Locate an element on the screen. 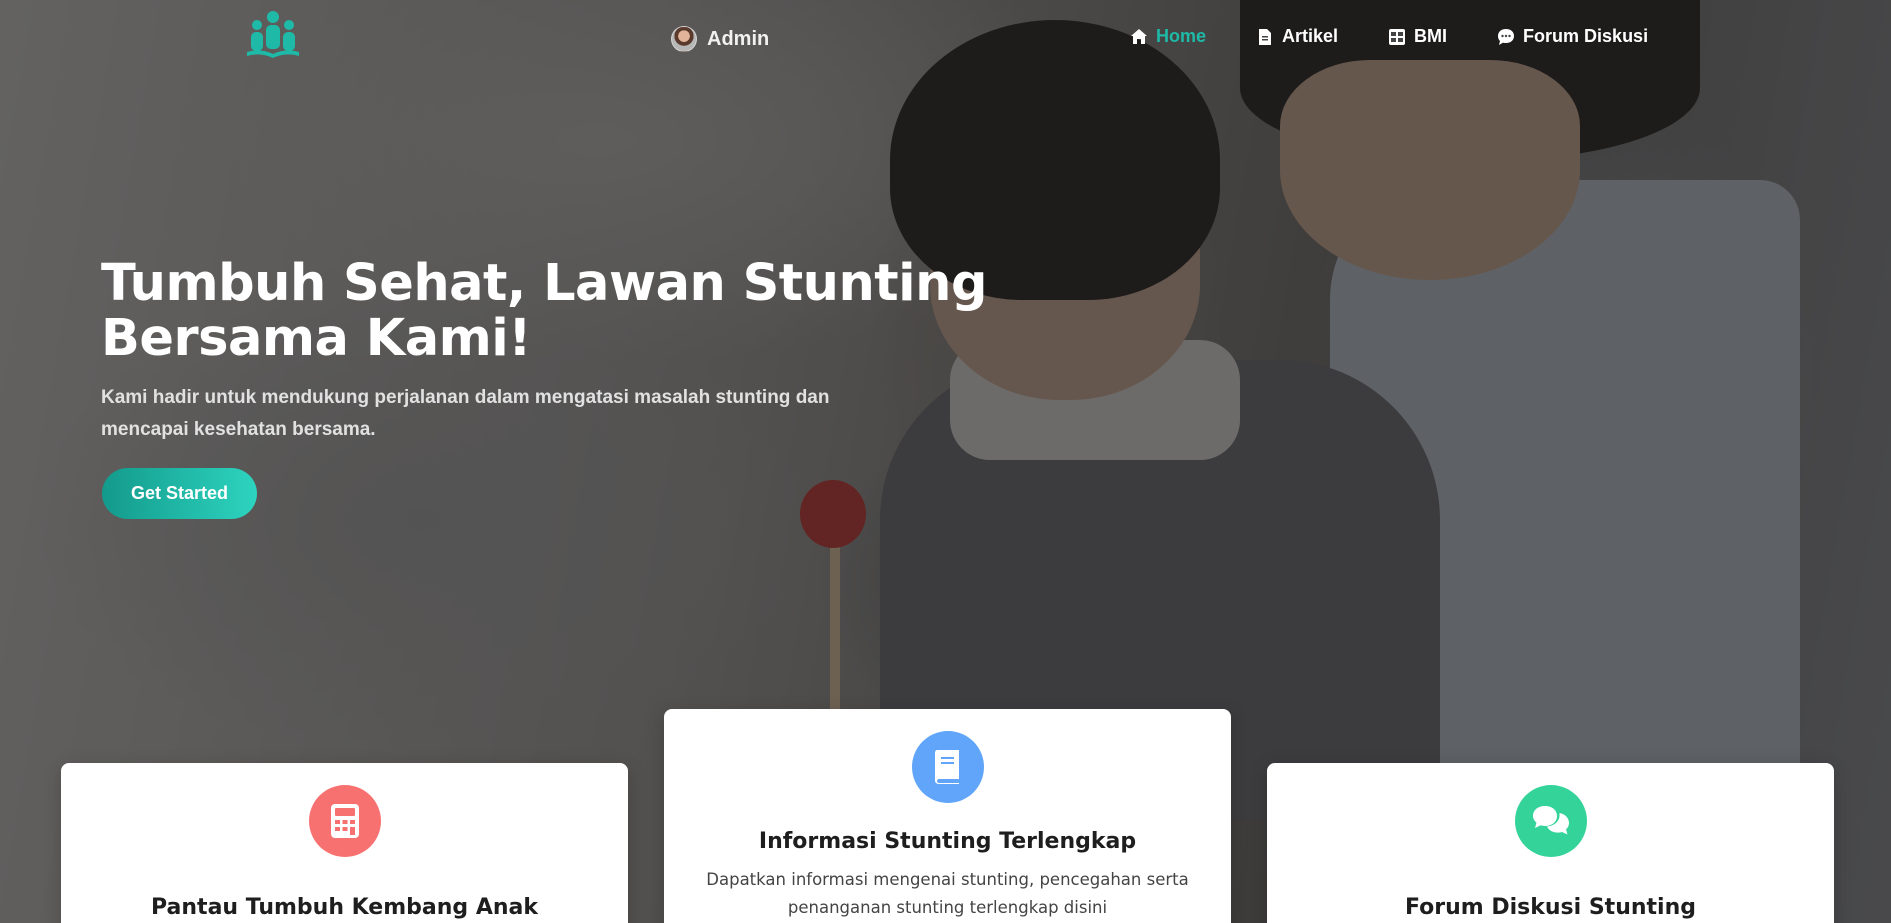 Image resolution: width=1891 pixels, height=923 pixels. calculator-table-icon is located at coordinates (1397, 36).